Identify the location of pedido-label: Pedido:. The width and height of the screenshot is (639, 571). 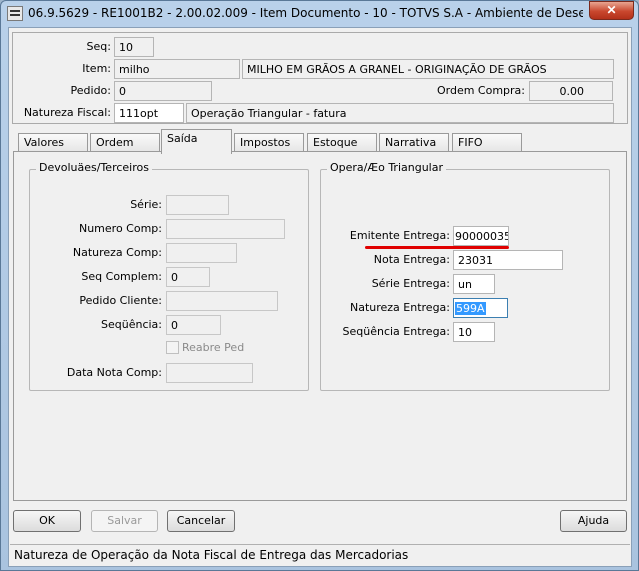
(90, 90).